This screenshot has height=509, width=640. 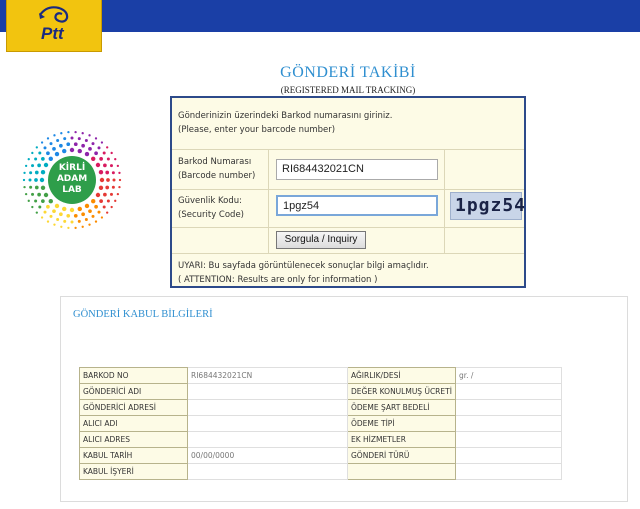 What do you see at coordinates (133, 439) in the screenshot?
I see `field-label: ALICI ADRES` at bounding box center [133, 439].